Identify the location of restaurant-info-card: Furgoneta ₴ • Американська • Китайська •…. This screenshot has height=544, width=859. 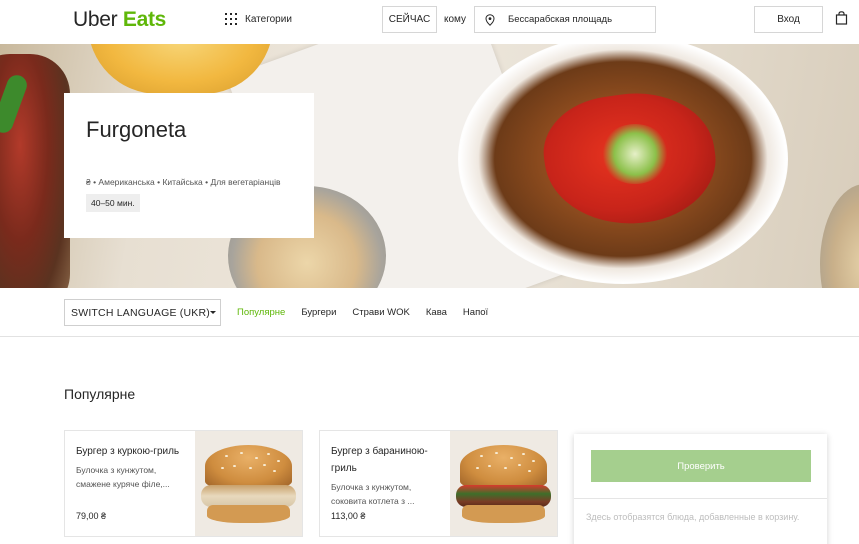
(189, 165).